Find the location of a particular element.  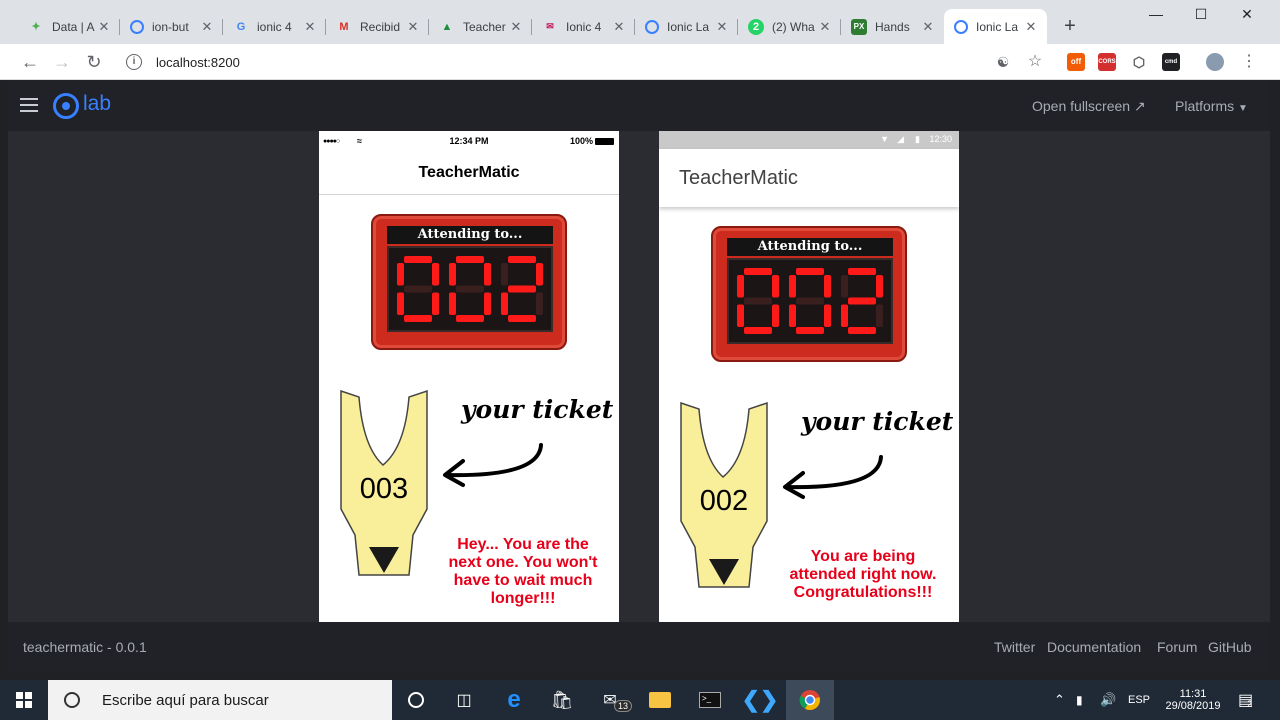

profile-avatar is located at coordinates (1215, 62).